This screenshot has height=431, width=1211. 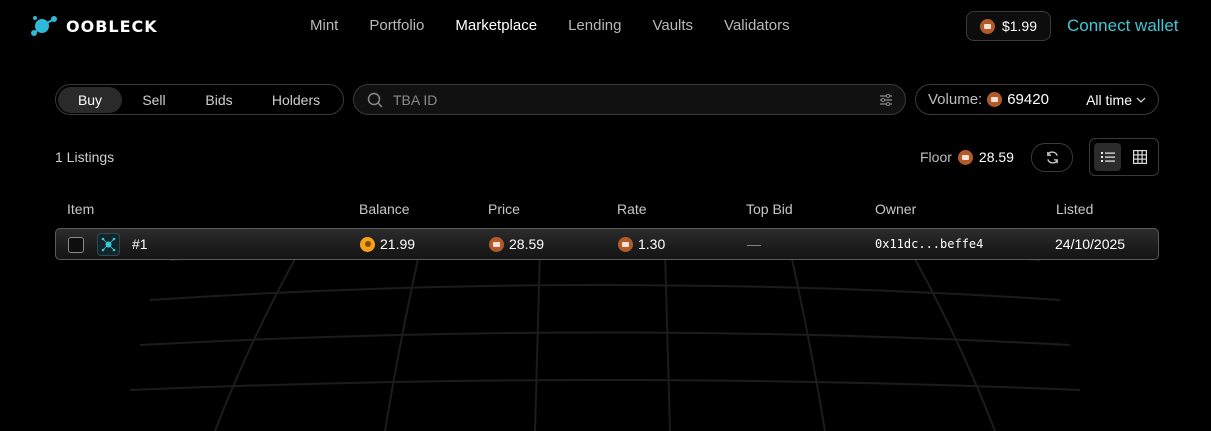 I want to click on balance-value: 21.99, so click(x=398, y=244).